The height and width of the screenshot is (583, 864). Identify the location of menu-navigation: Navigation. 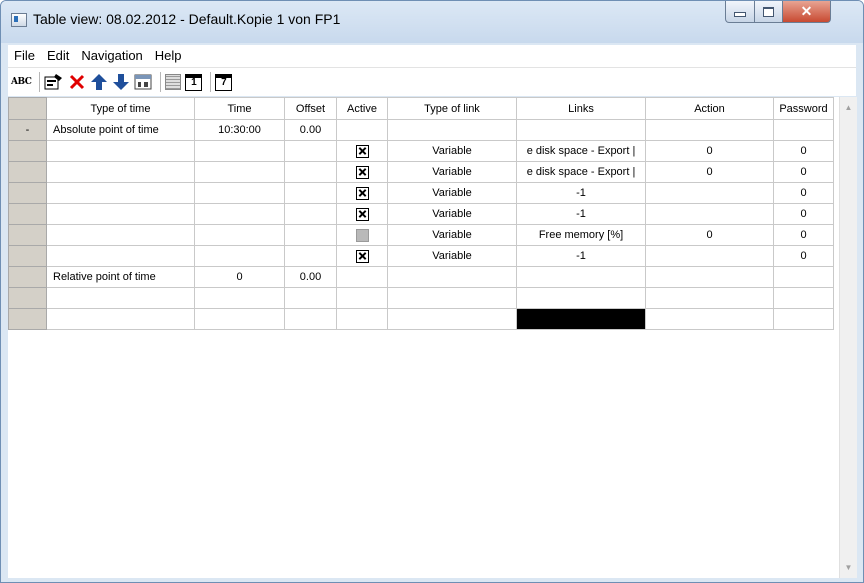
(111, 56).